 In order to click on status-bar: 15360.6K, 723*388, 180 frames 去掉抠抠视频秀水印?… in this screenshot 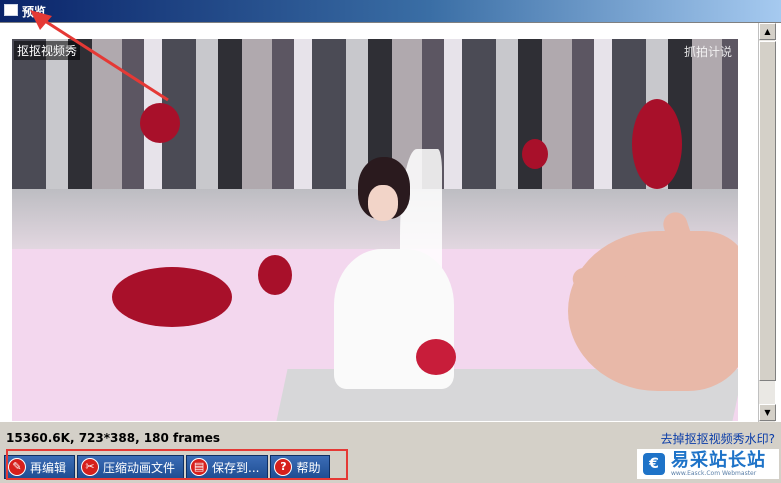, I will do `click(390, 452)`.